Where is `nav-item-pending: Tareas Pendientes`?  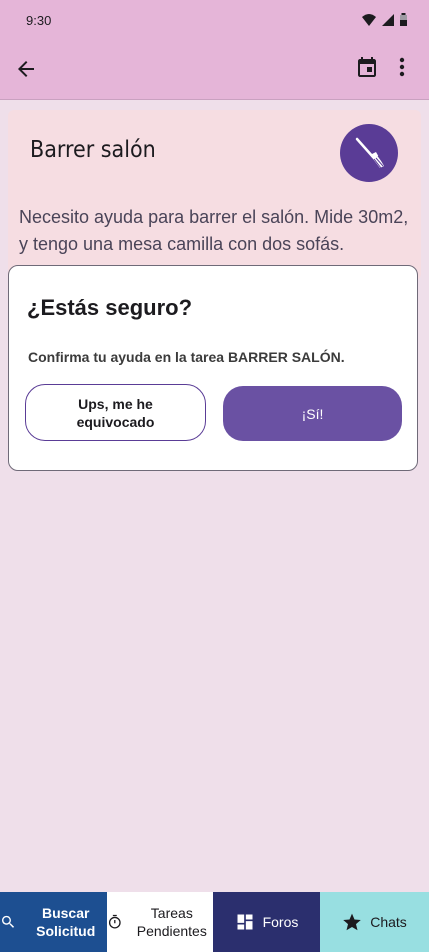
nav-item-pending: Tareas Pendientes is located at coordinates (160, 922).